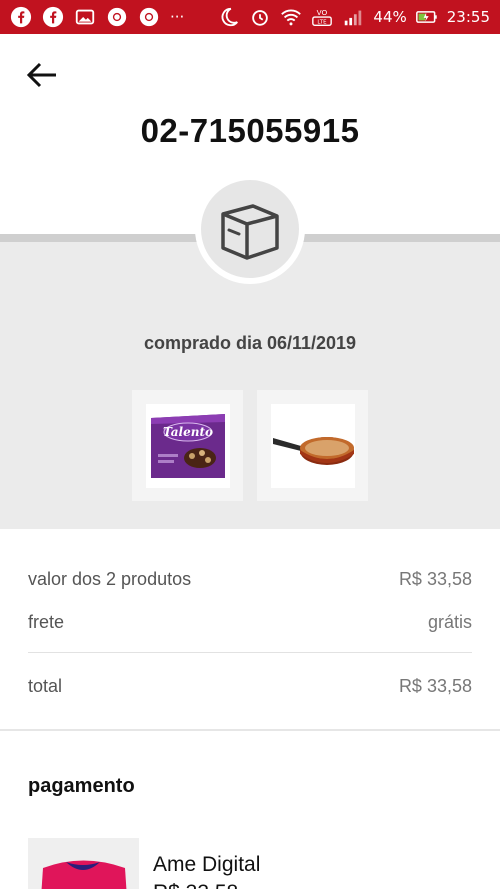  What do you see at coordinates (46, 622) in the screenshot?
I see `shipping-label: frete` at bounding box center [46, 622].